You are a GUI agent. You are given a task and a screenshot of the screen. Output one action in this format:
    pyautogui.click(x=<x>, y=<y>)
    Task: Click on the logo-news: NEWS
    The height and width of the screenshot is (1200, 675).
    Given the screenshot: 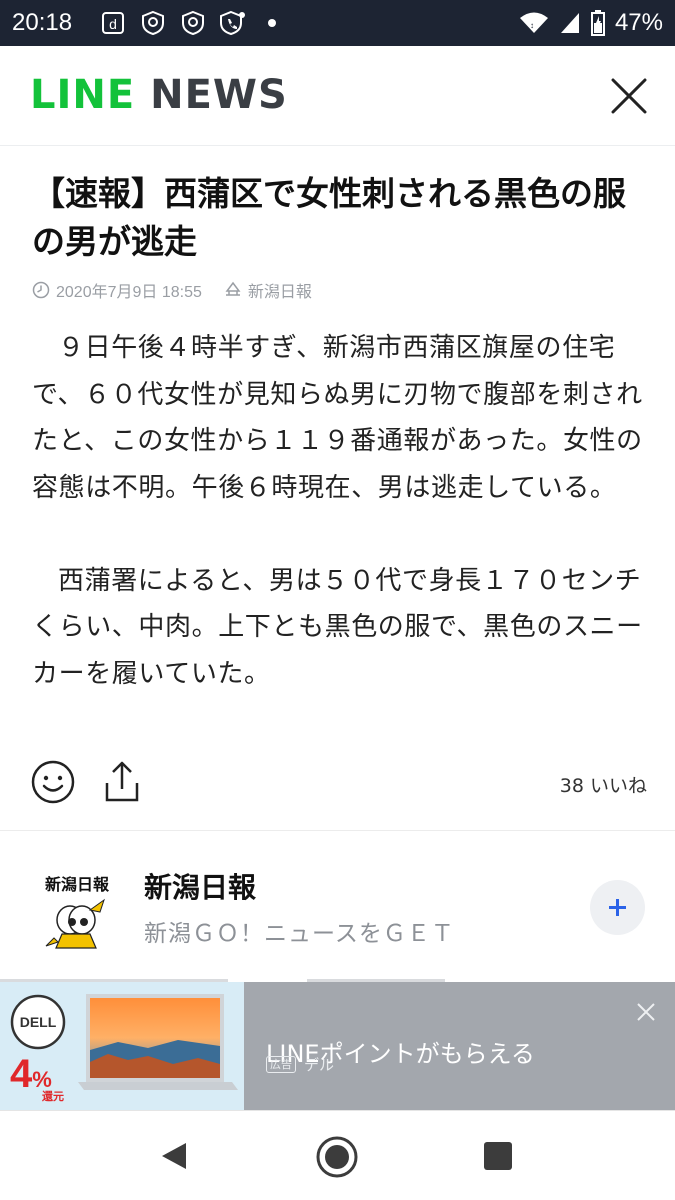 What is the action you would take?
    pyautogui.click(x=219, y=95)
    